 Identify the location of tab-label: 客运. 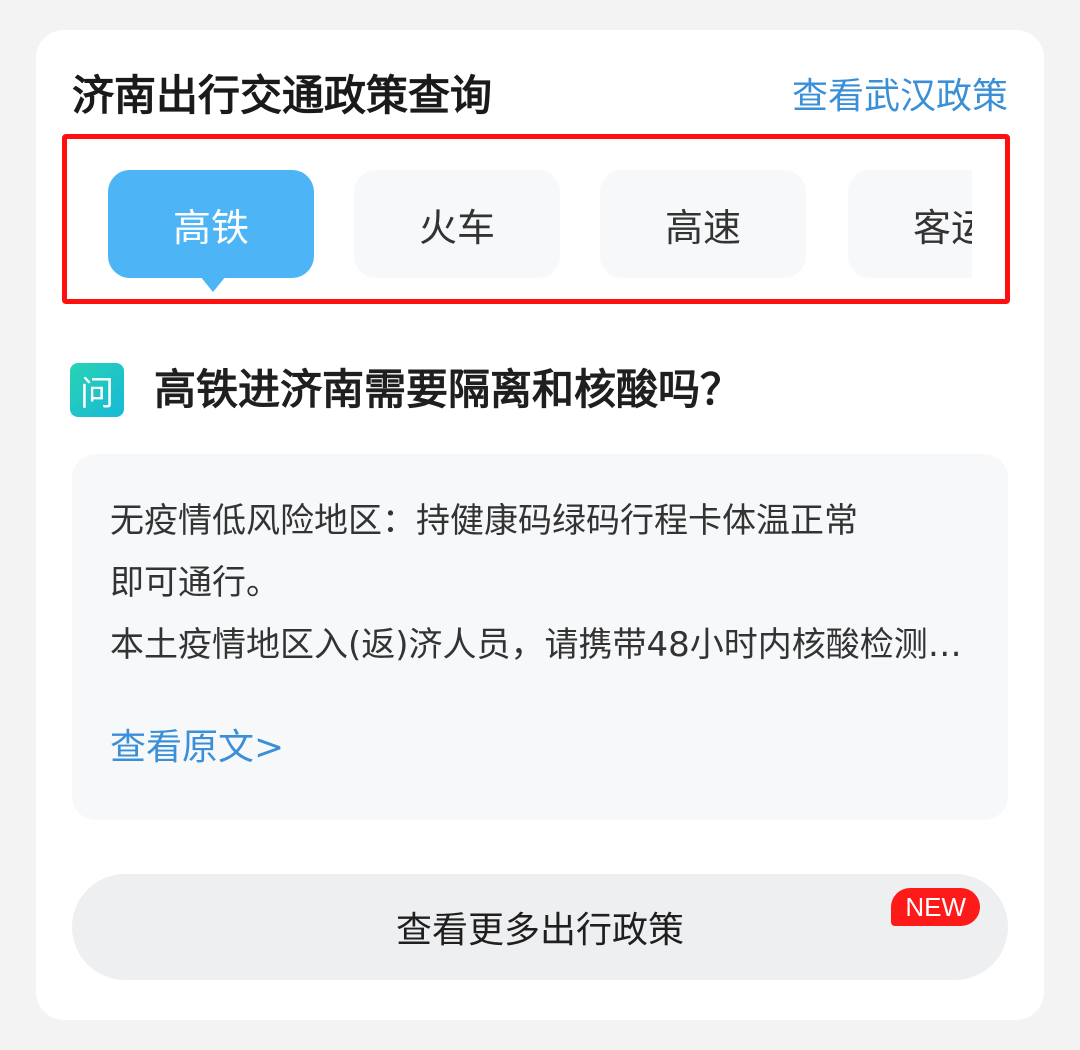
(942, 227).